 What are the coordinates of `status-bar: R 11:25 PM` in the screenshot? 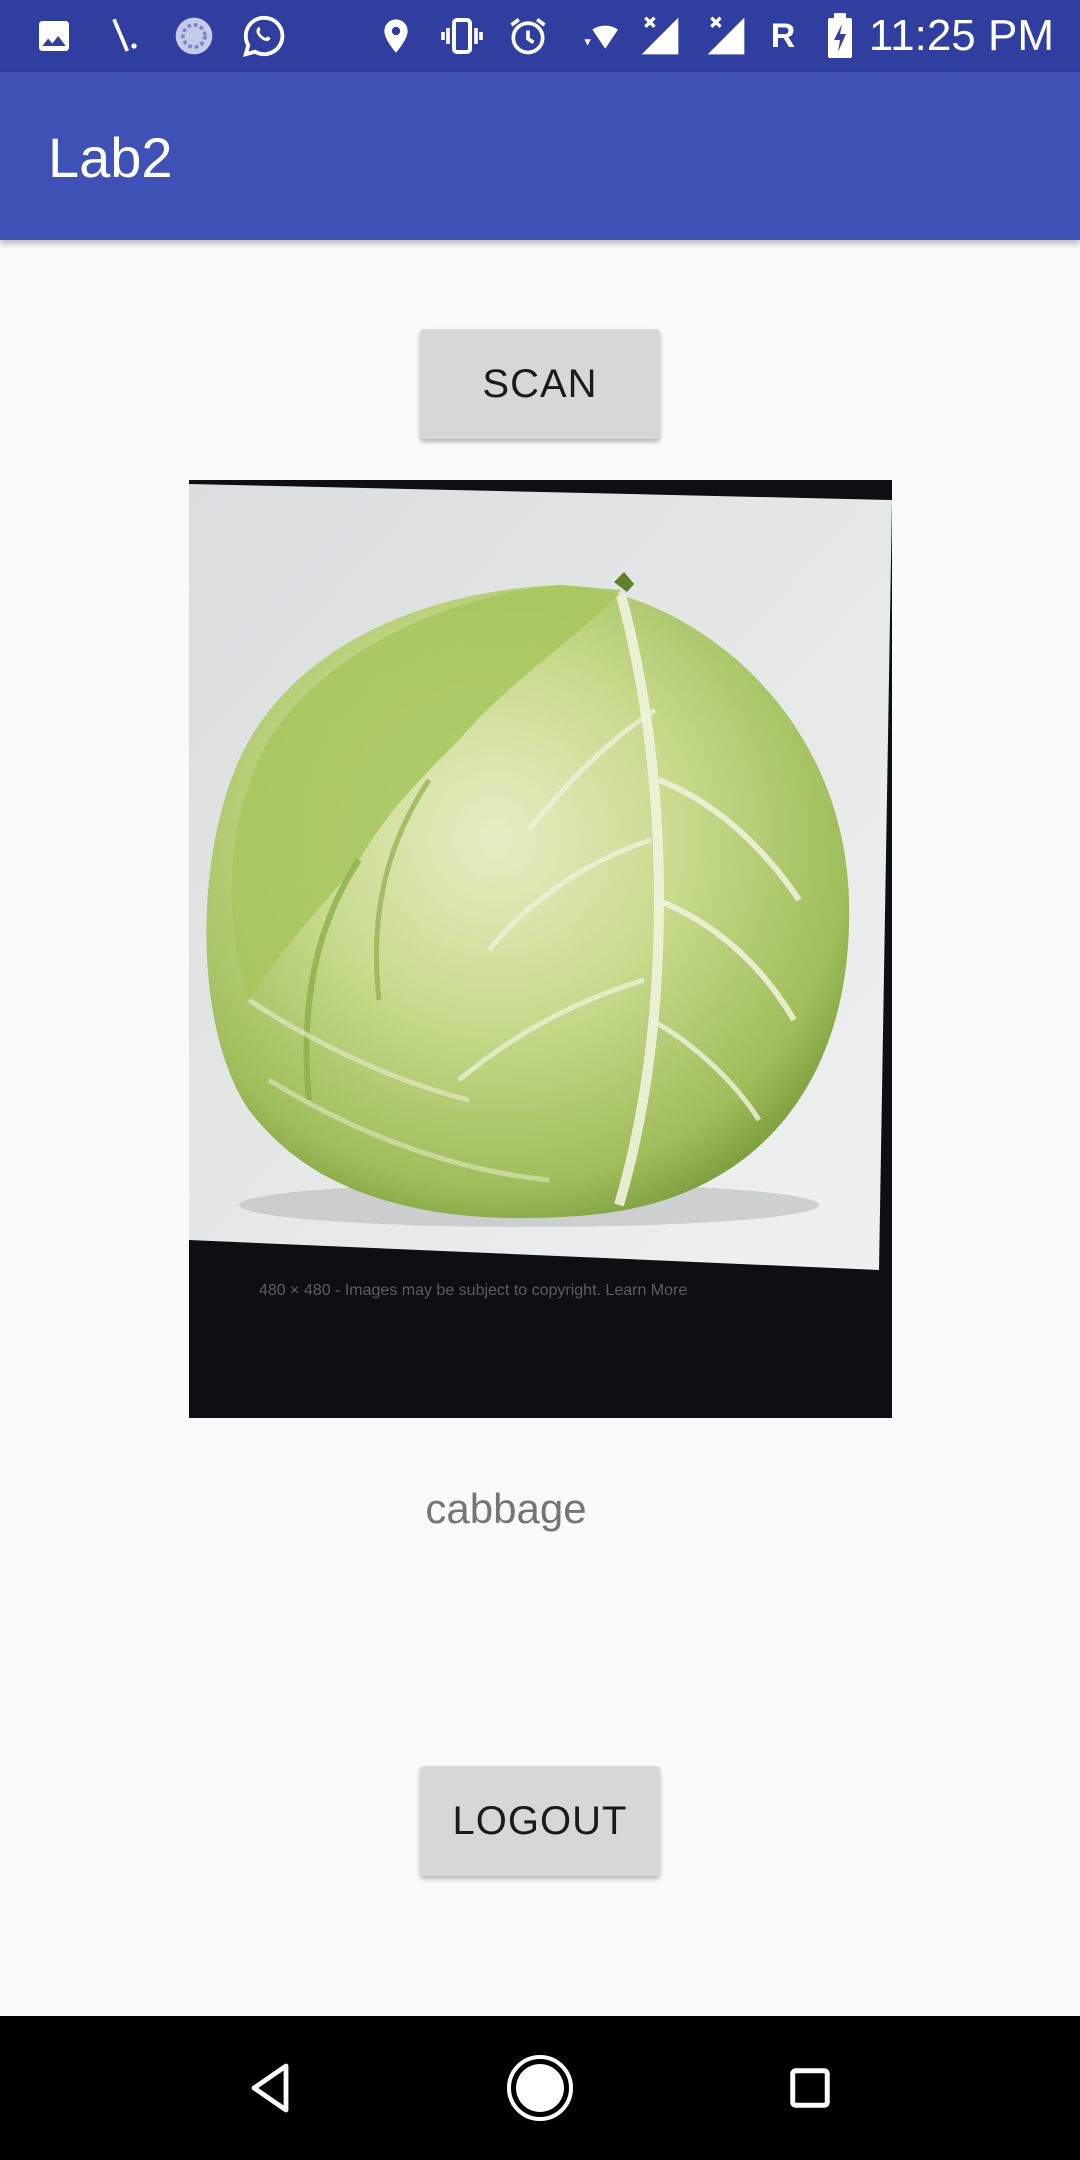 It's located at (540, 36).